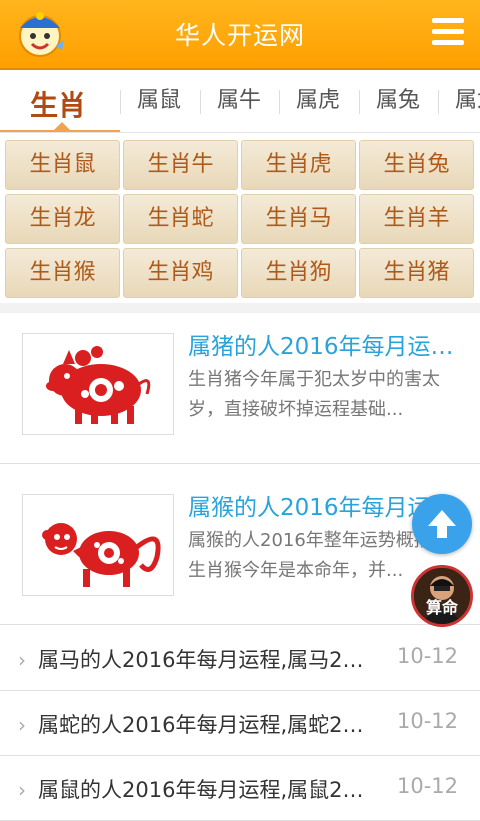 This screenshot has height=821, width=480. Describe the element at coordinates (441, 607) in the screenshot. I see `fortune-label: 算命` at that location.